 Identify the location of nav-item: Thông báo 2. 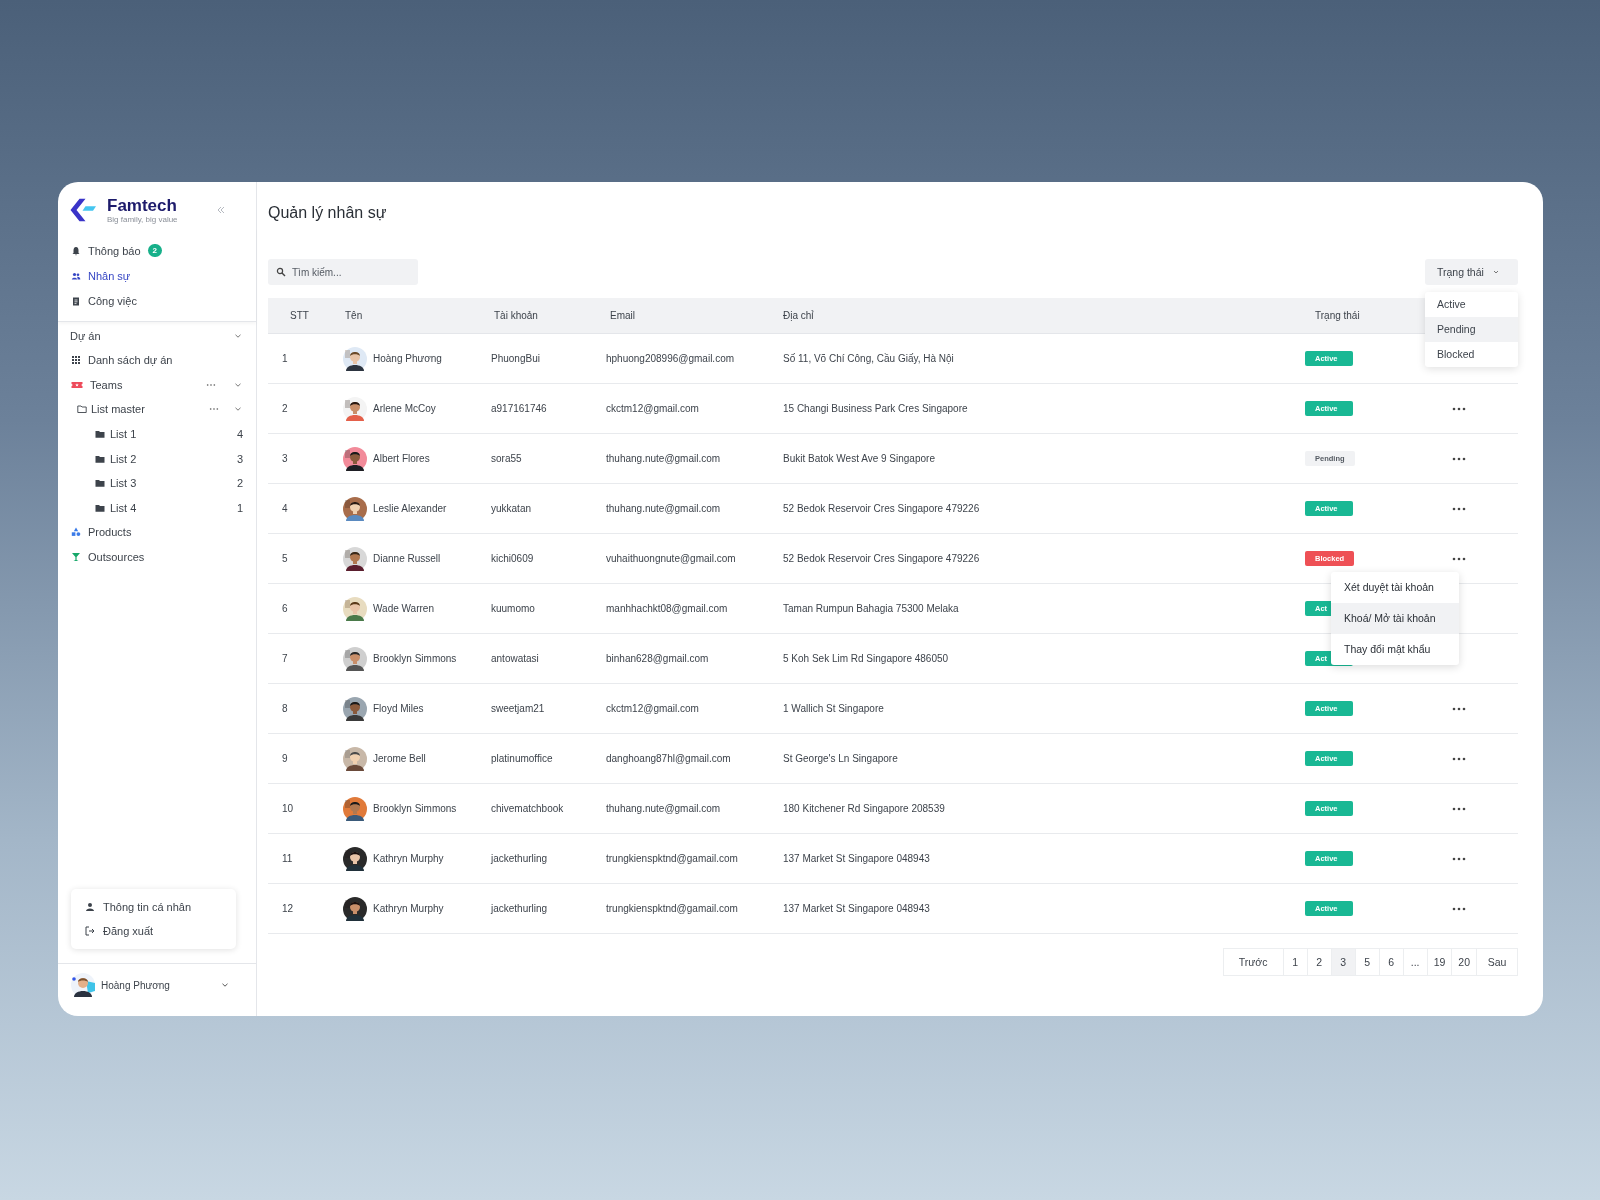
(157, 250).